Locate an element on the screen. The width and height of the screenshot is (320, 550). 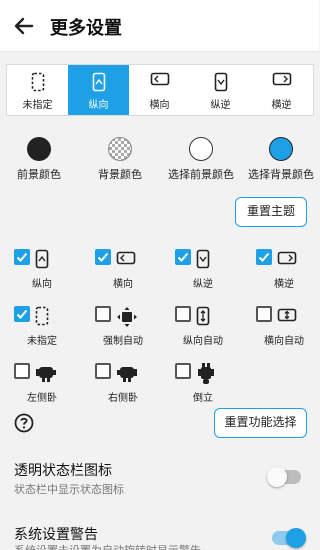
feature-label: 纵向自动 is located at coordinates (203, 341).